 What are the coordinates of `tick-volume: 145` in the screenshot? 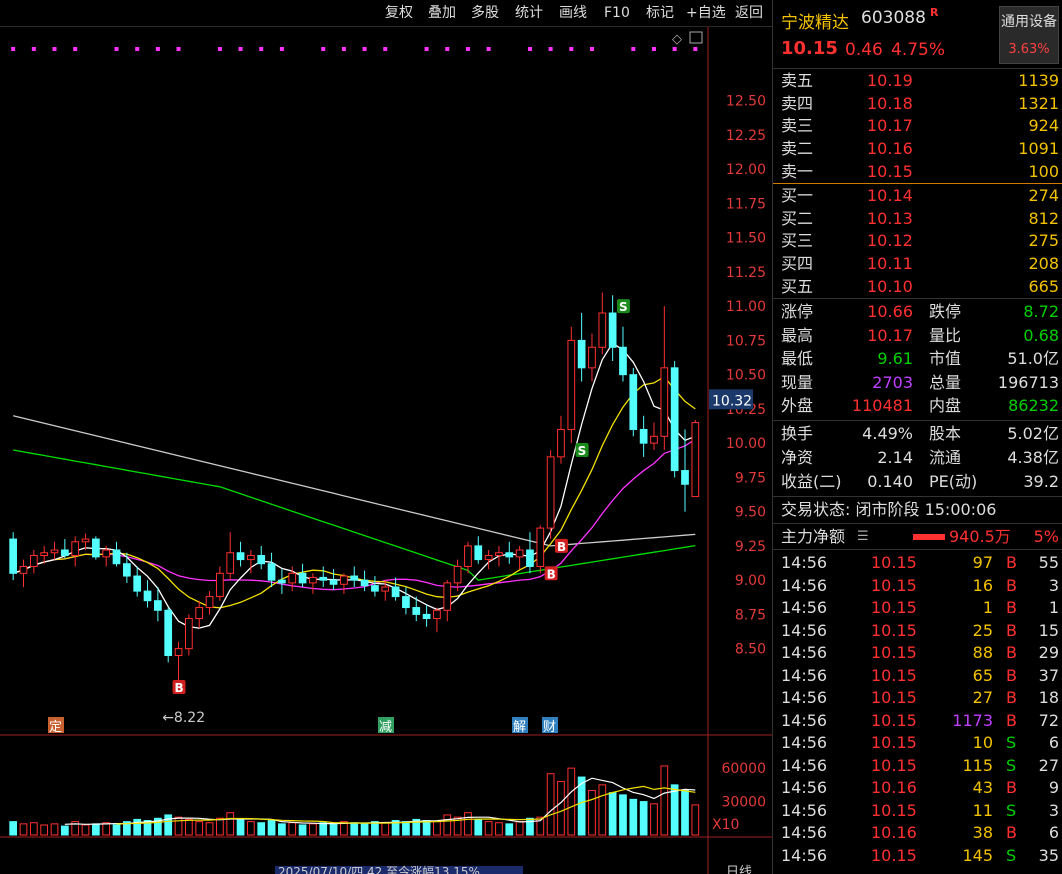 It's located at (977, 855).